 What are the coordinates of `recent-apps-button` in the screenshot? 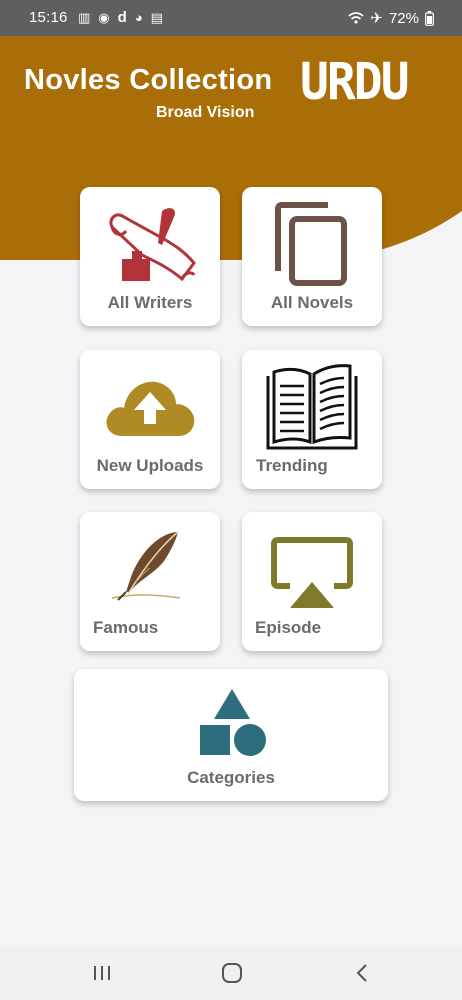 It's located at (102, 973).